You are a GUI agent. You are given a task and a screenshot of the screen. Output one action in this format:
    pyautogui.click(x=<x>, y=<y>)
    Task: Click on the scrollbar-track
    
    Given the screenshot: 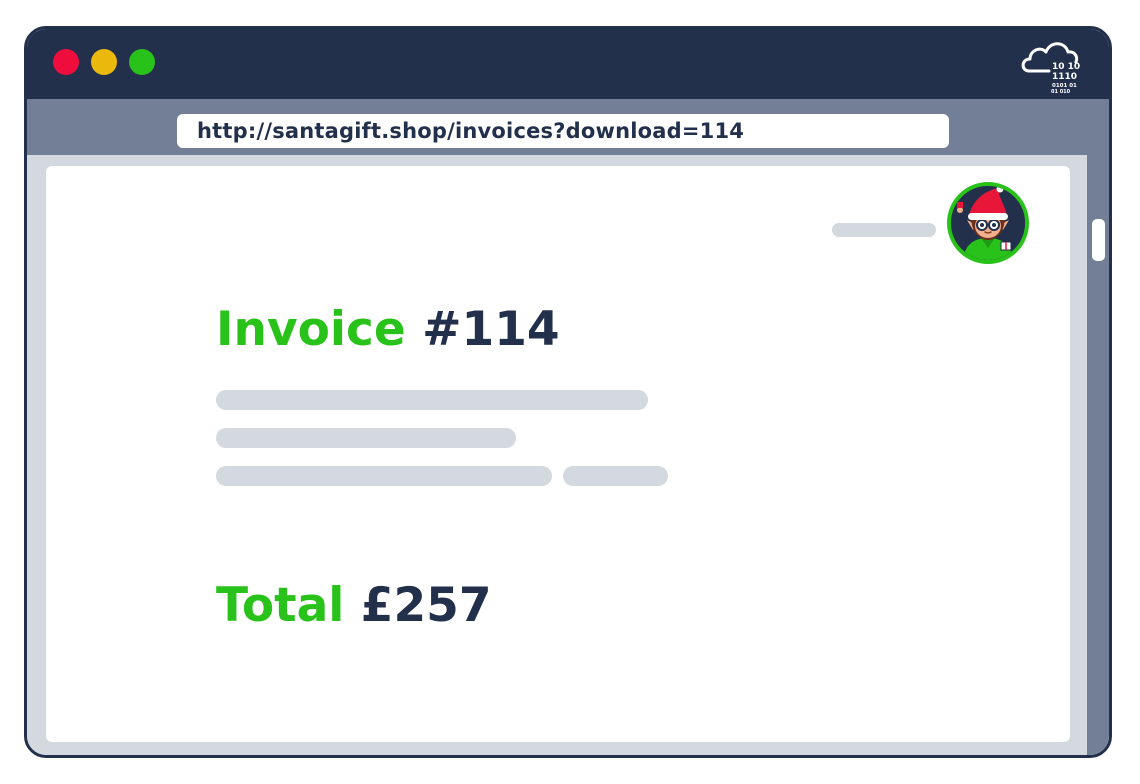 What is the action you would take?
    pyautogui.click(x=1098, y=455)
    